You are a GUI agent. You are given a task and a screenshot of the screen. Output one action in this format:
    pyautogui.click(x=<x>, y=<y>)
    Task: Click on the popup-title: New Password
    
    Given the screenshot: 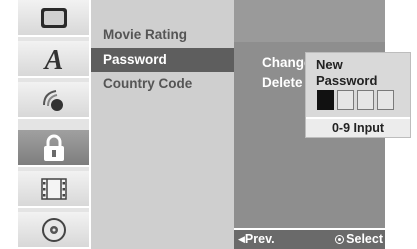 What is the action you would take?
    pyautogui.click(x=347, y=72)
    